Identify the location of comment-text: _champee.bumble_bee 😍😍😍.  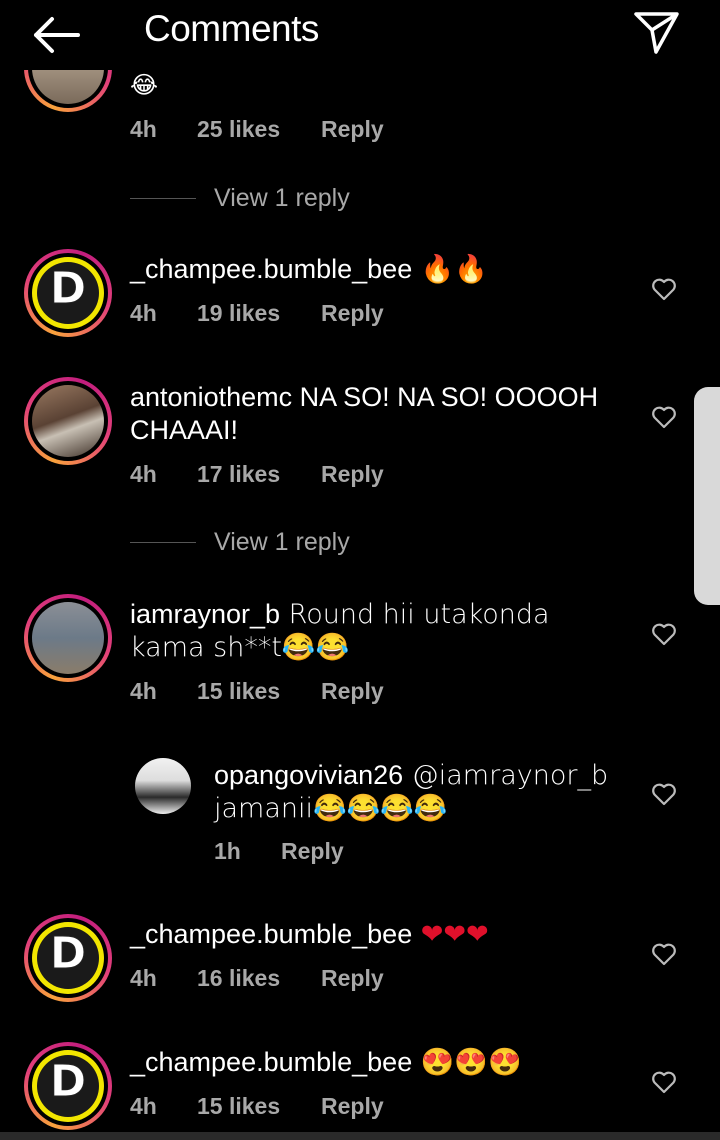
(380, 1062).